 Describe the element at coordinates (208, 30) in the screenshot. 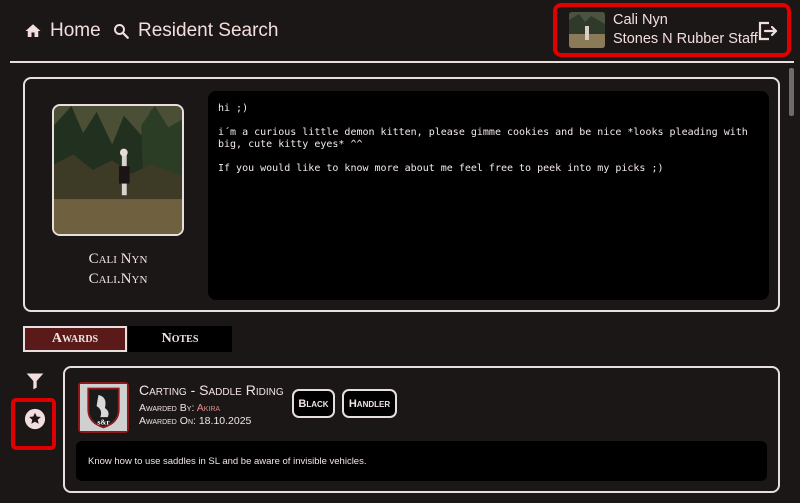

I see `resident-search-label: Resident Search` at that location.